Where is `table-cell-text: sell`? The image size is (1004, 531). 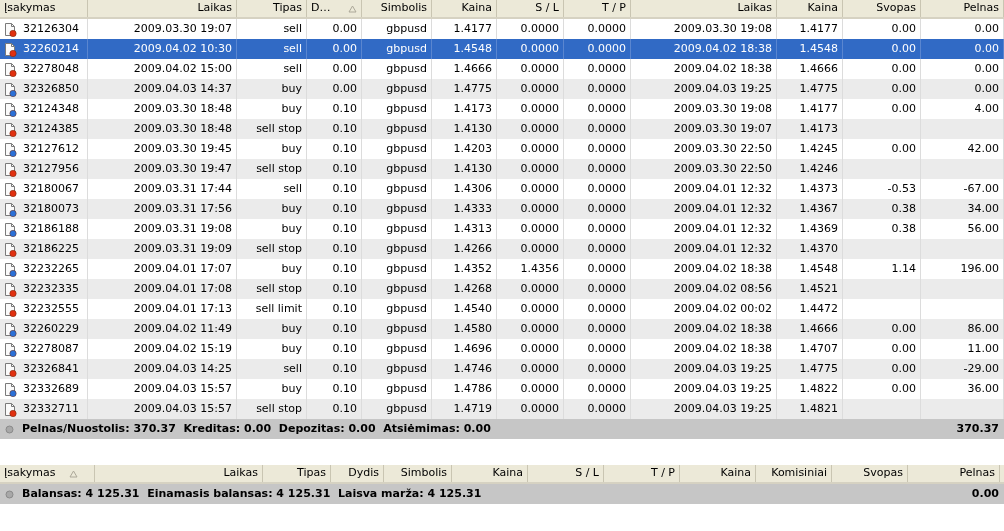 table-cell-text: sell is located at coordinates (292, 48).